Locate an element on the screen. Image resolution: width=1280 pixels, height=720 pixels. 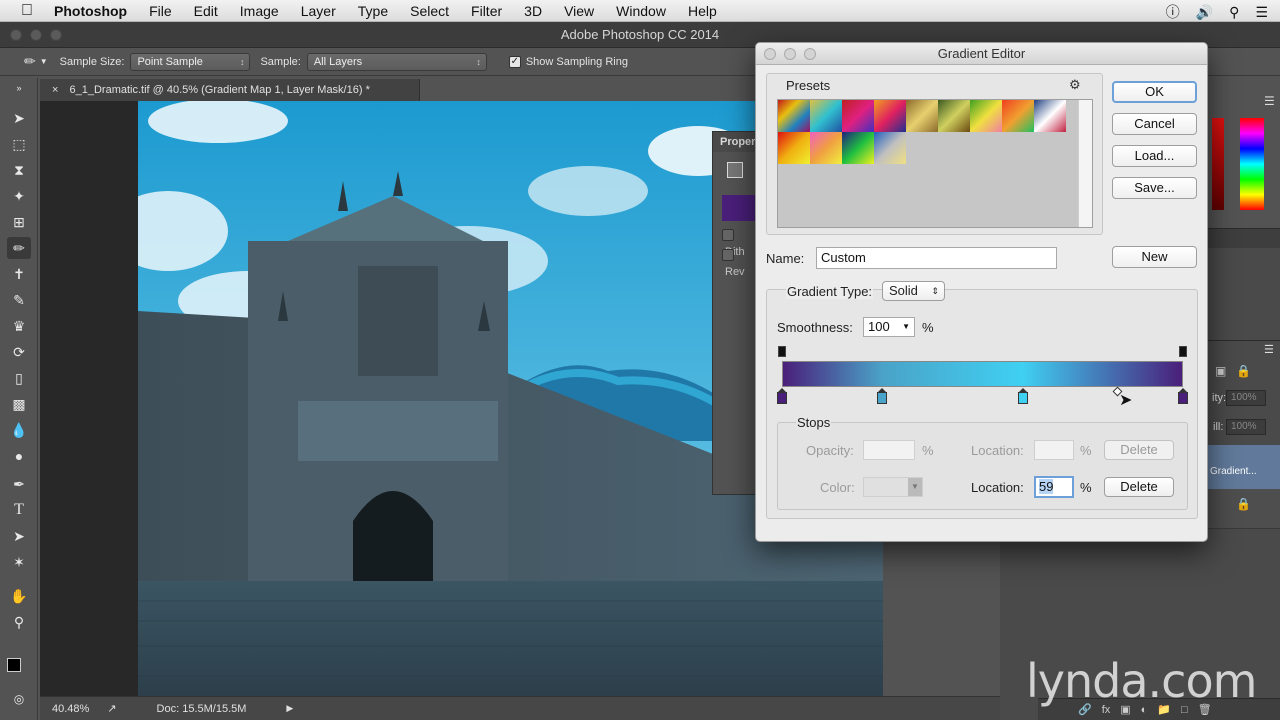
collapse-tools-icon: » is located at coordinates (19, 88).